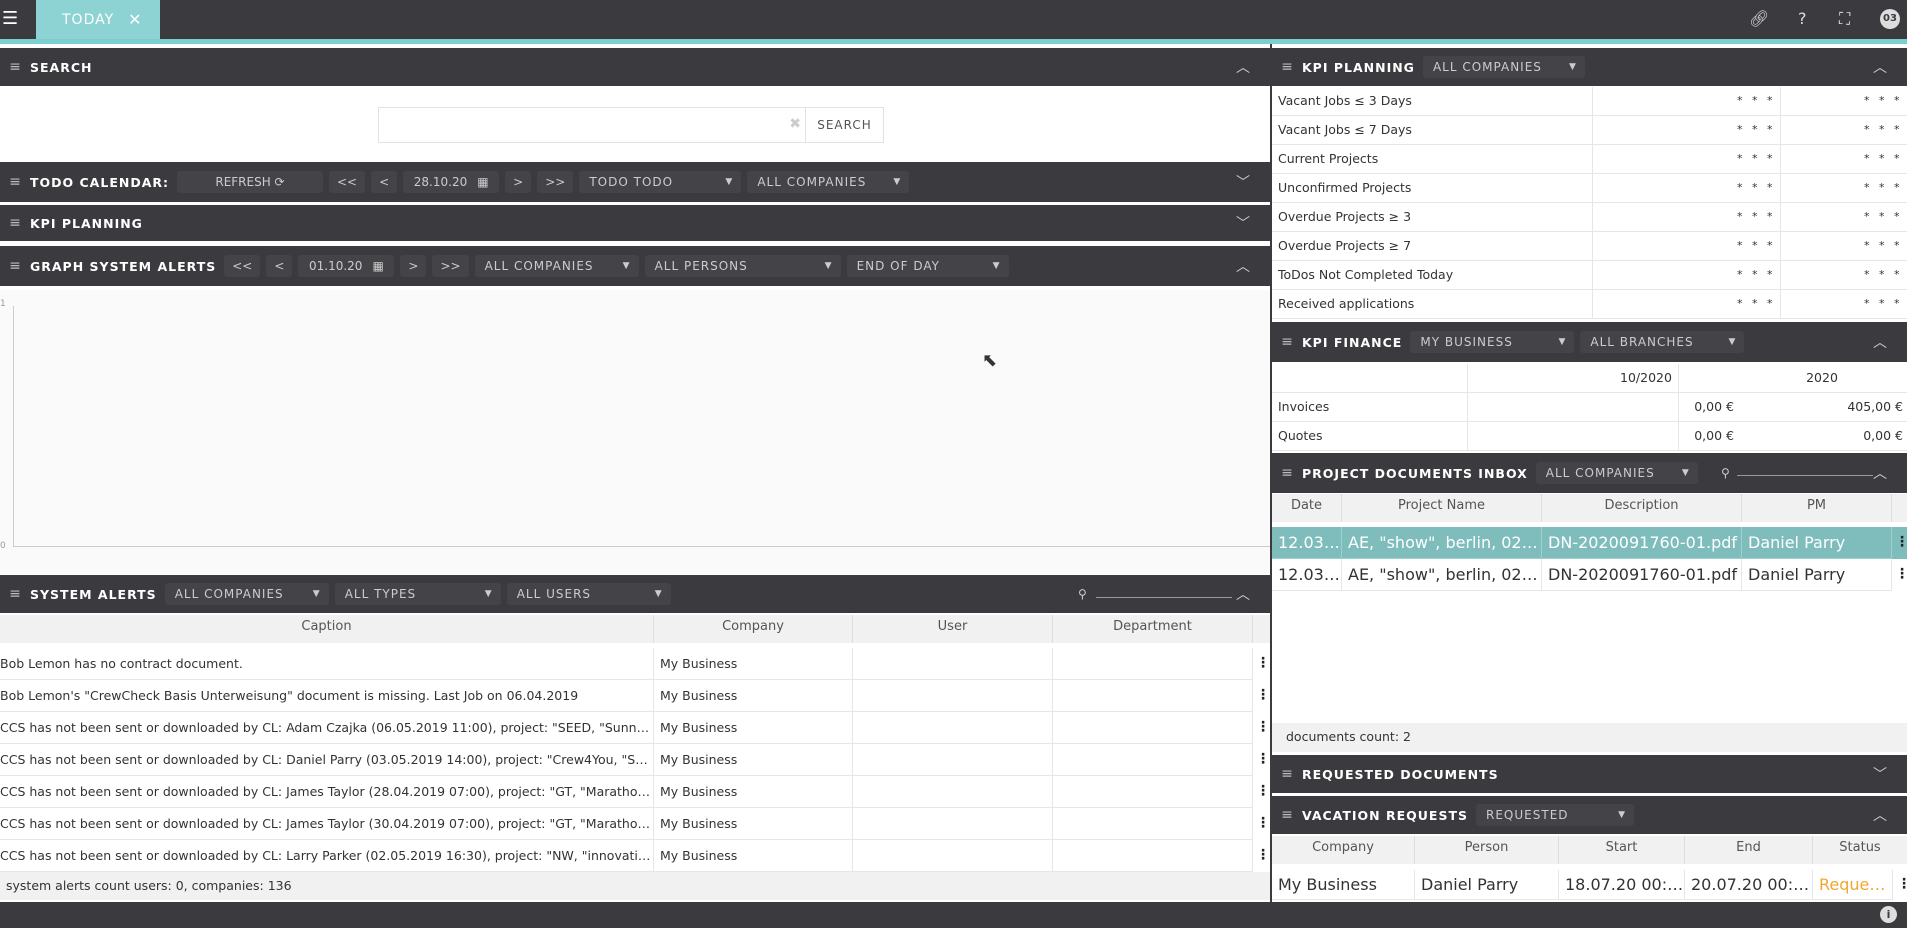 The width and height of the screenshot is (1907, 928). What do you see at coordinates (135, 19) in the screenshot?
I see `close-icon: ✕` at bounding box center [135, 19].